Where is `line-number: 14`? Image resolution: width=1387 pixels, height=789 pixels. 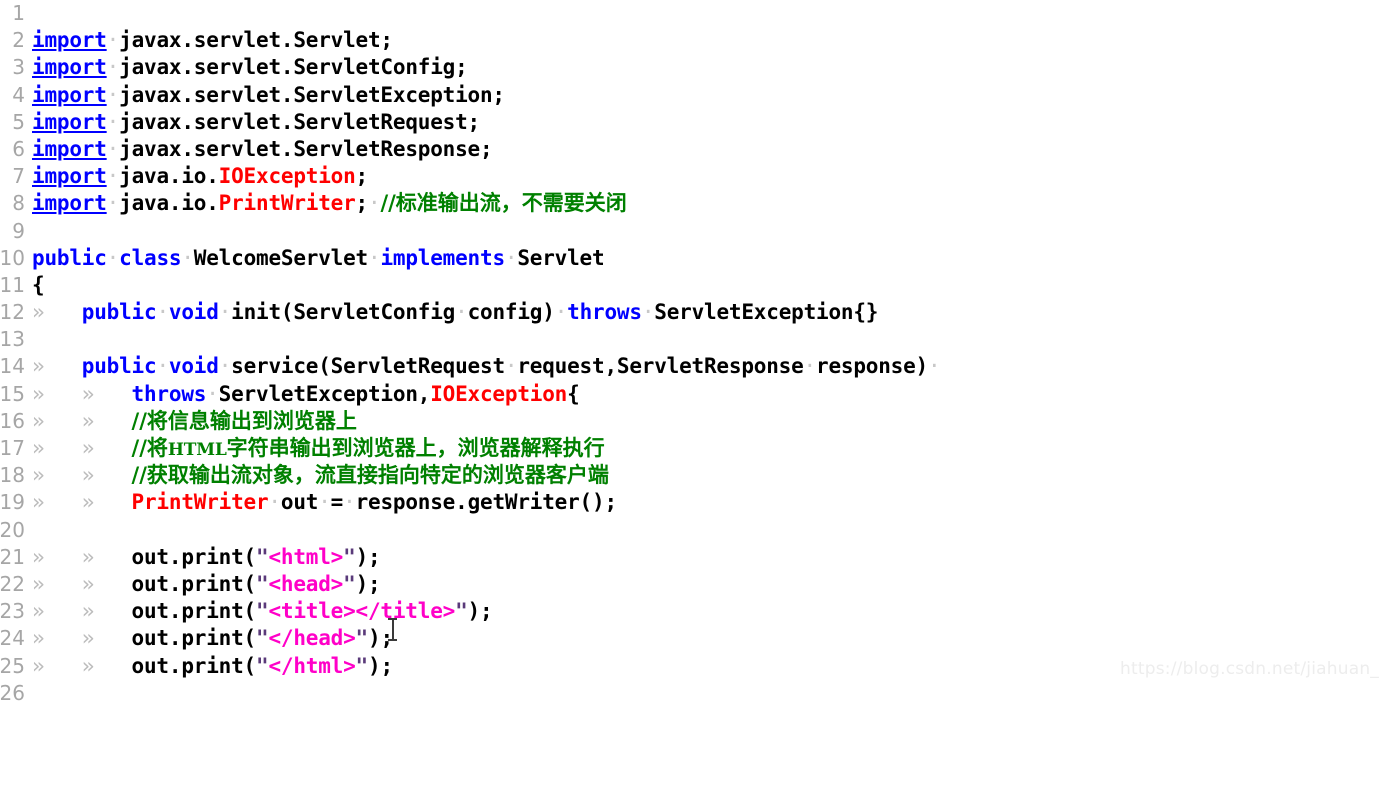 line-number: 14 is located at coordinates (12, 366).